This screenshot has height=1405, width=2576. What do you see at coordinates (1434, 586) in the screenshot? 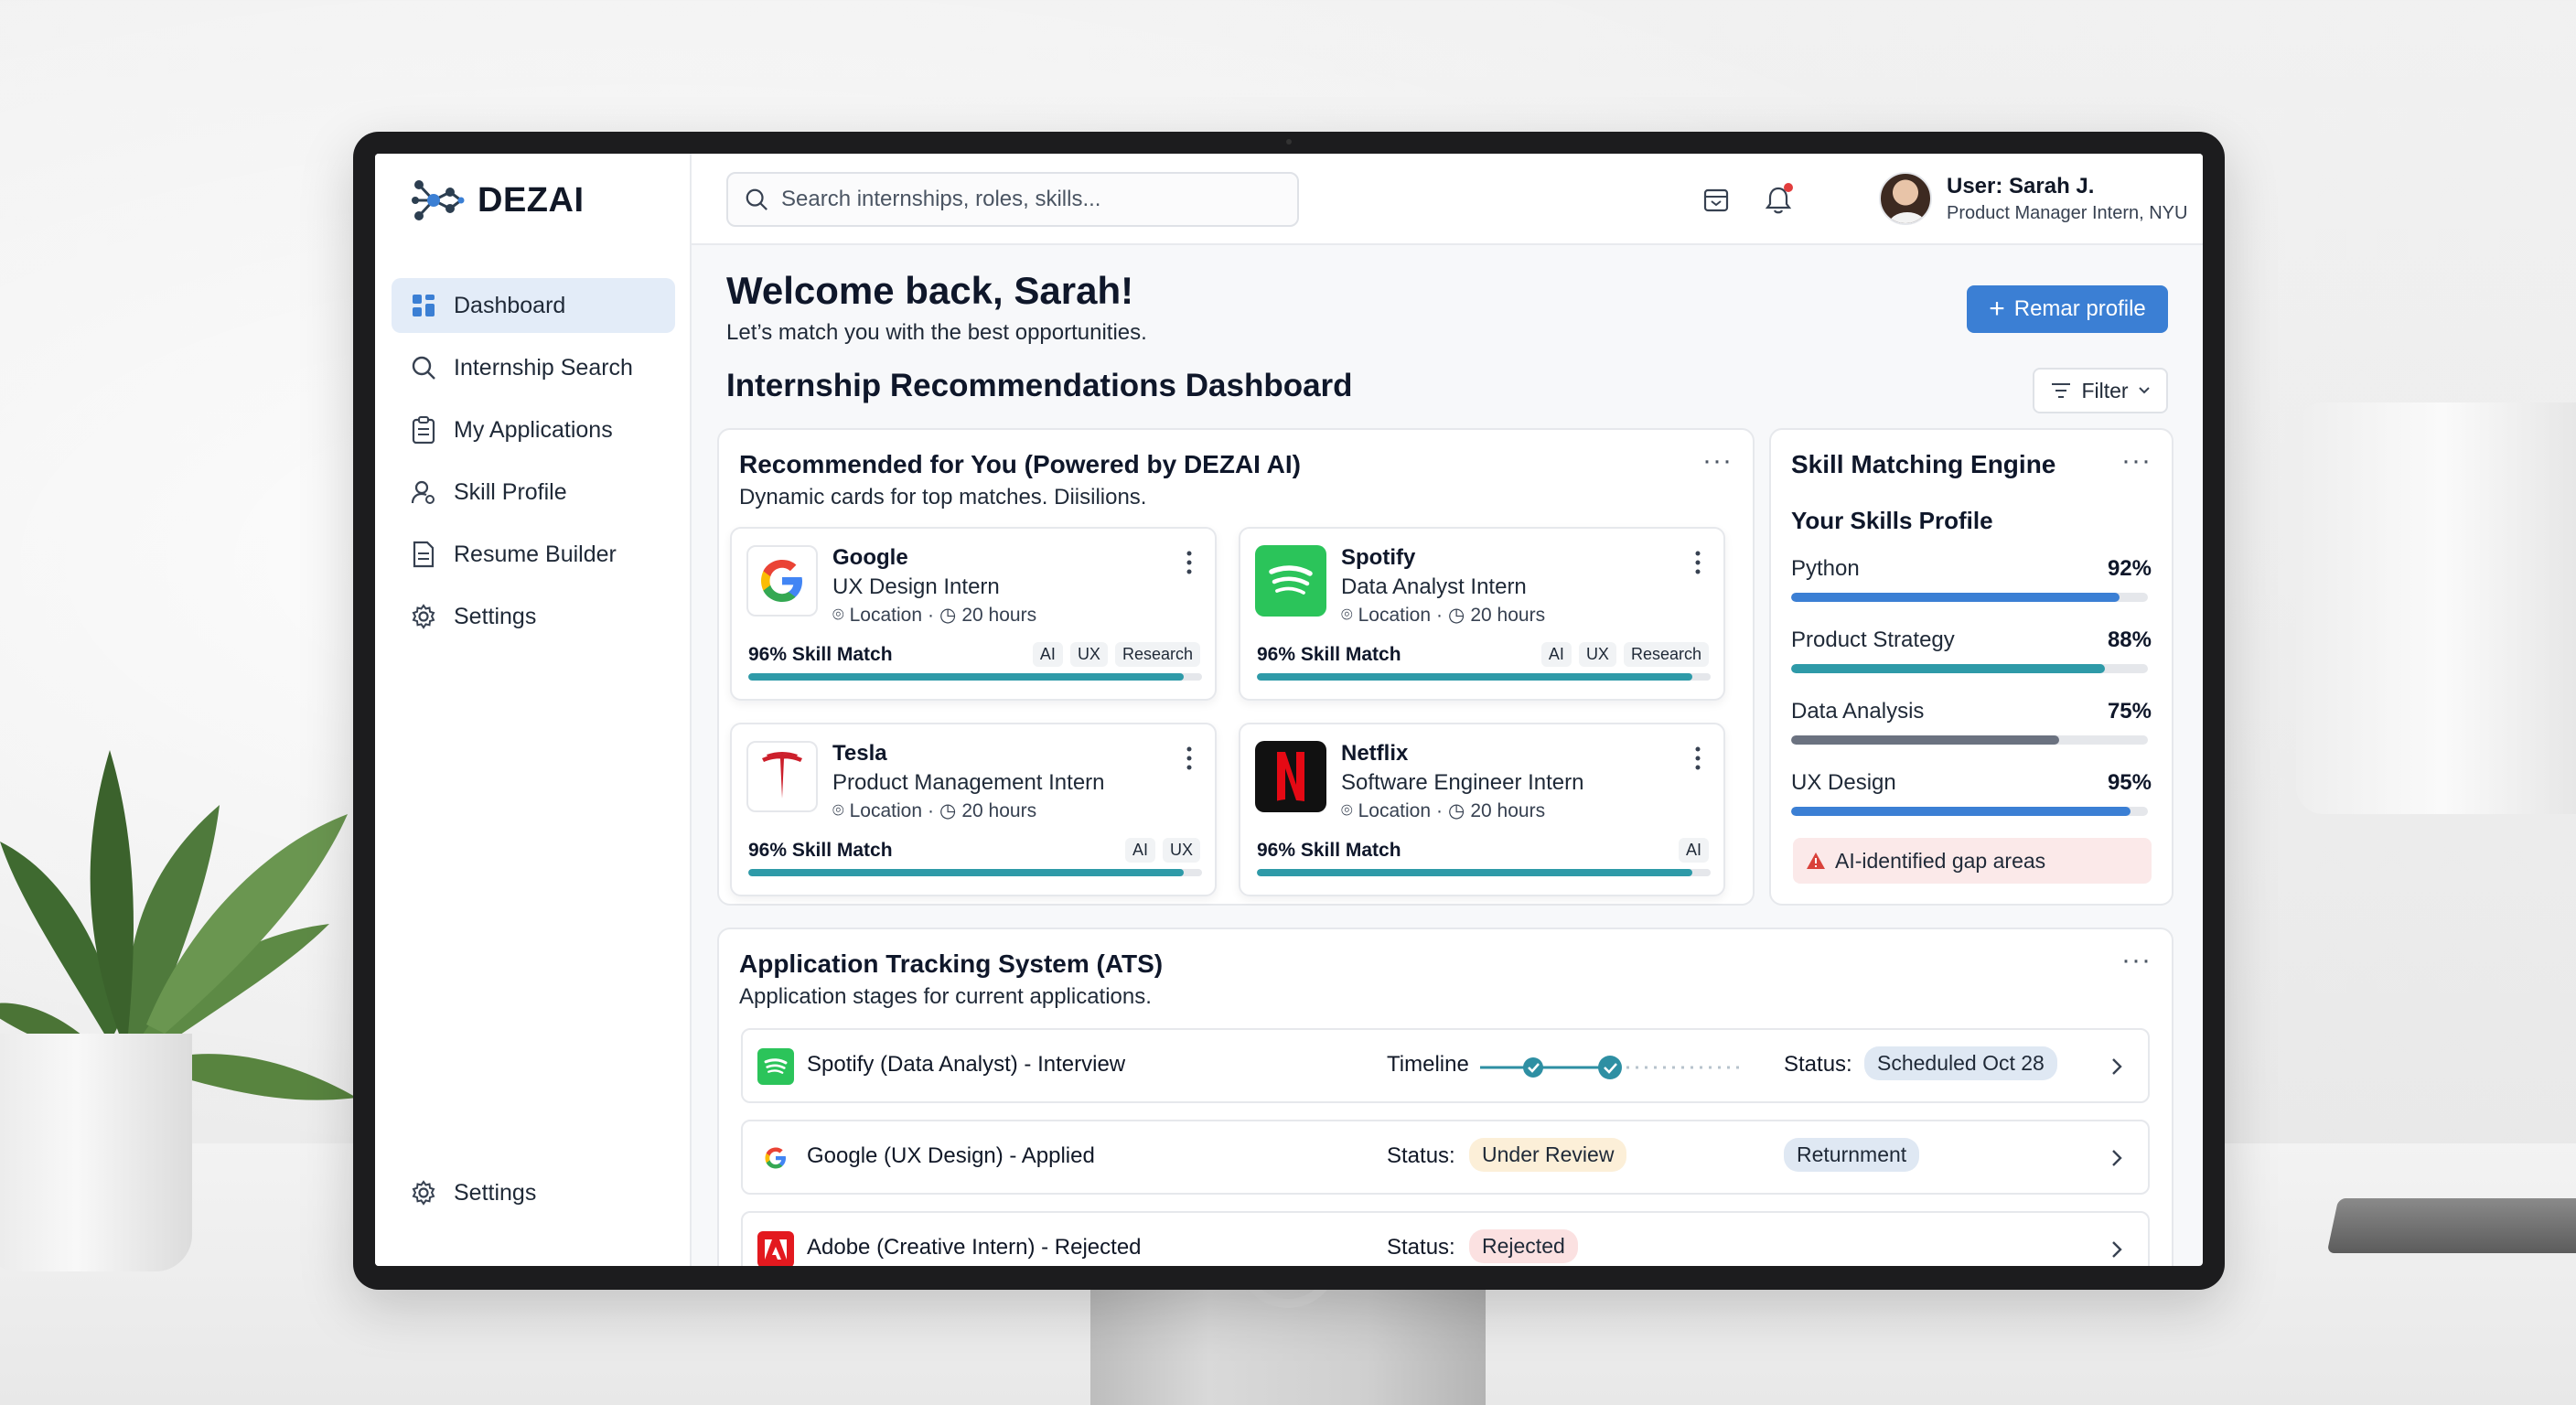
I see `role-title: Data Analyst Intern` at bounding box center [1434, 586].